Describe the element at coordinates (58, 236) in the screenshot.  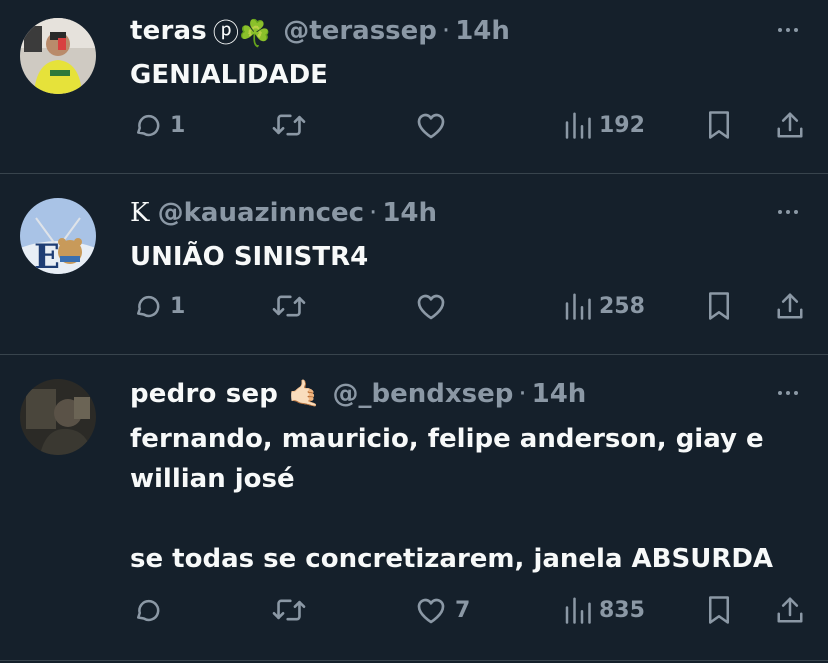
I see `avatar: E` at that location.